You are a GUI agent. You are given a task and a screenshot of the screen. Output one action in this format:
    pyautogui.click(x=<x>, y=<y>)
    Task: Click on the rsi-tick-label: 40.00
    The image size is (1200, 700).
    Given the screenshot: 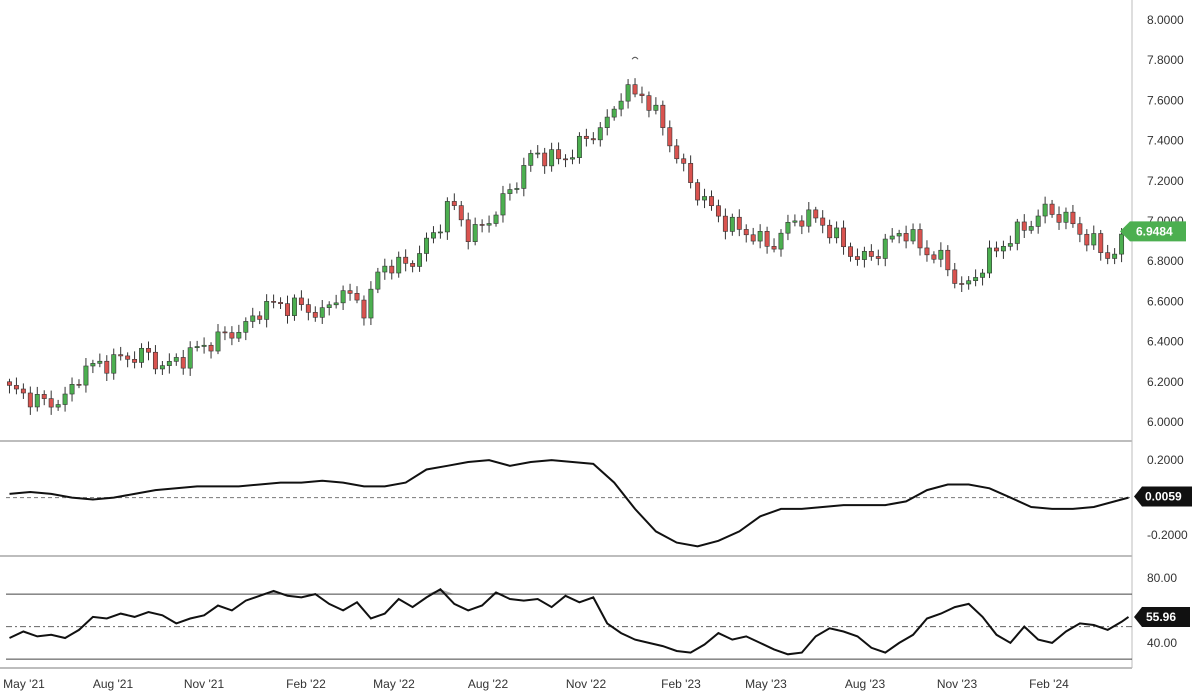 What is the action you would take?
    pyautogui.click(x=1162, y=643)
    